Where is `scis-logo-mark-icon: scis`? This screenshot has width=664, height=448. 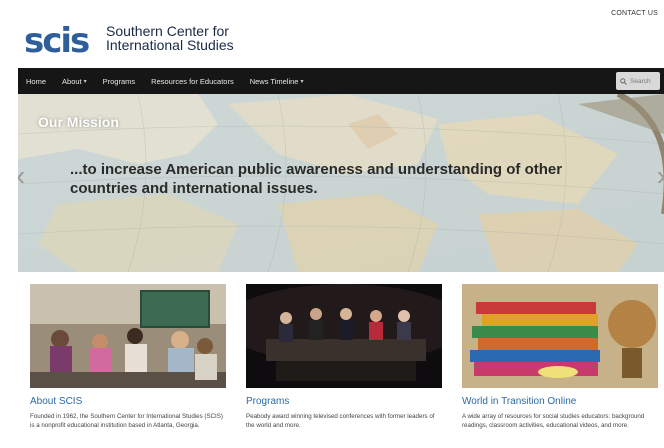 scis-logo-mark-icon: scis is located at coordinates (57, 40).